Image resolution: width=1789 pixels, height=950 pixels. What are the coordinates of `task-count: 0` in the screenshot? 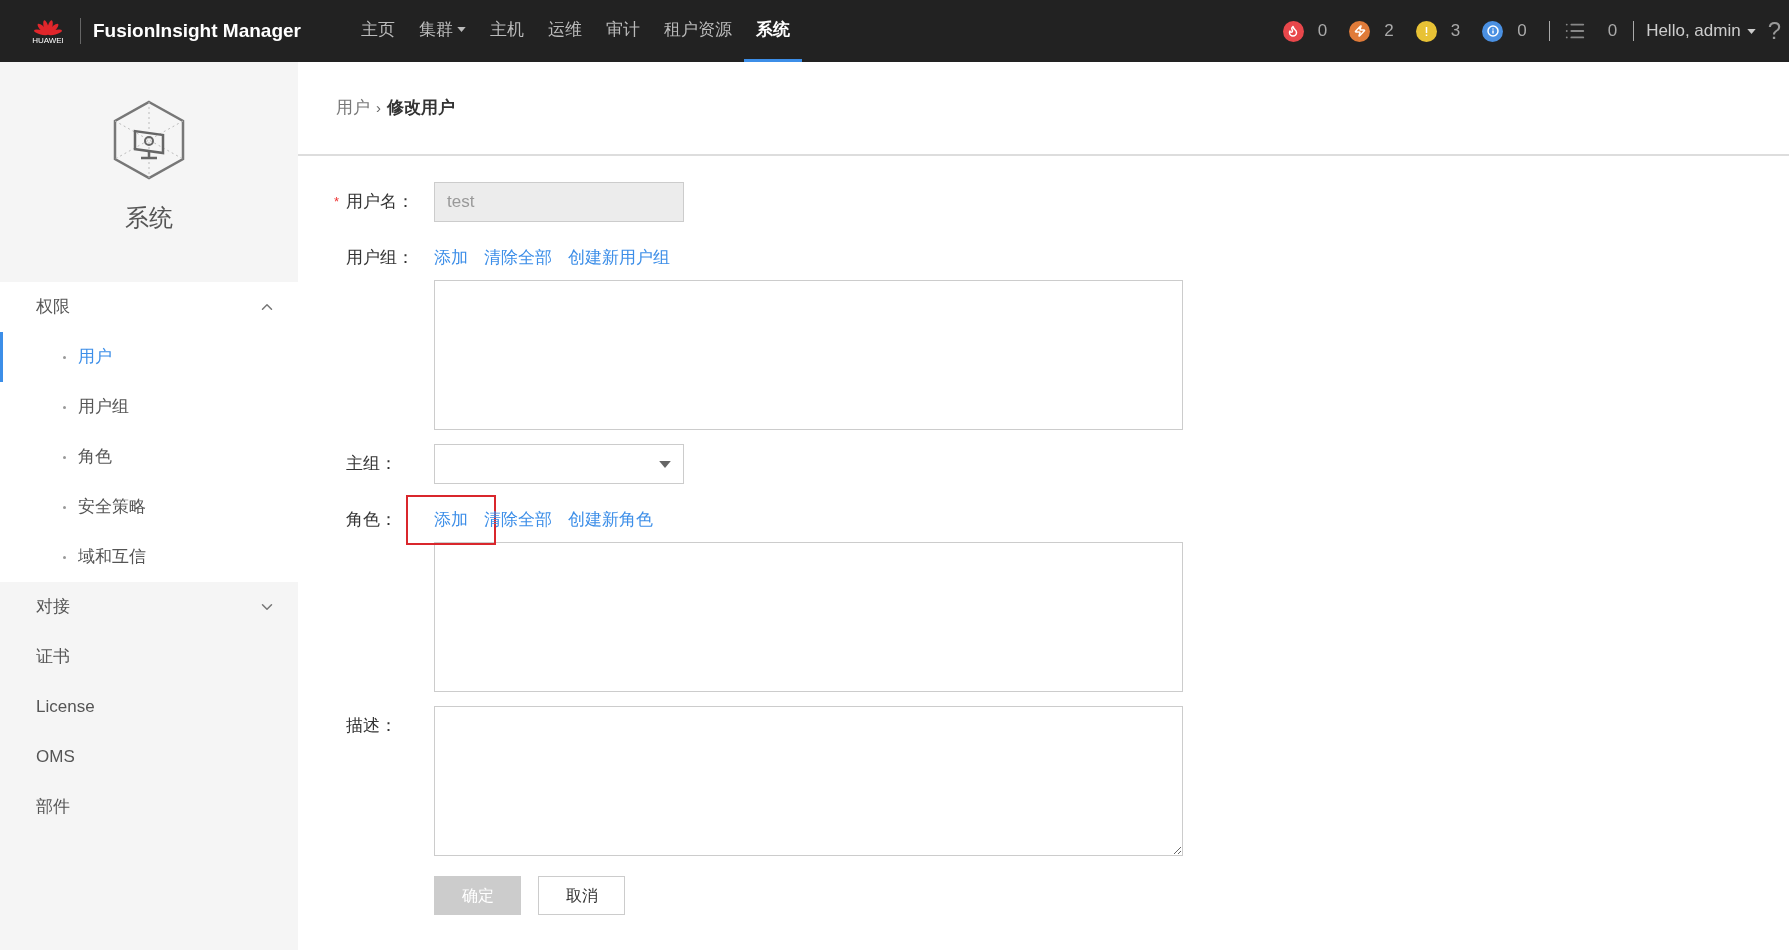 It's located at (1612, 31).